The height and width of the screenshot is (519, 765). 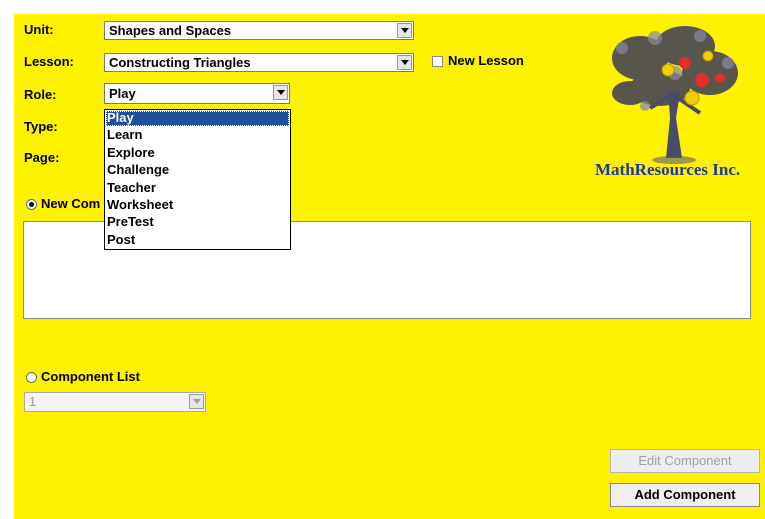 What do you see at coordinates (197, 93) in the screenshot?
I see `role-select: Play` at bounding box center [197, 93].